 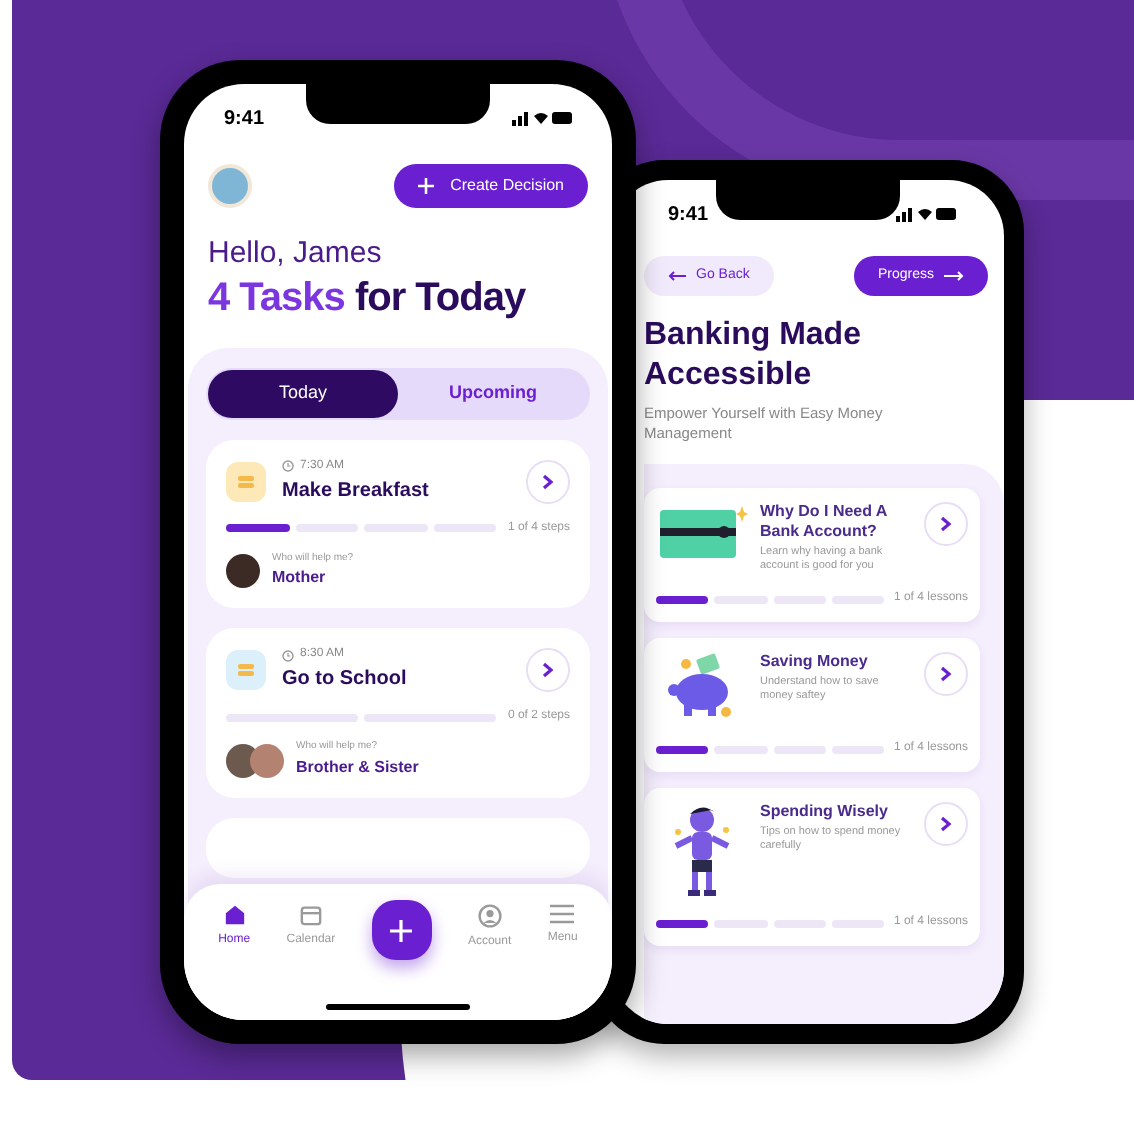 I want to click on lesson-title: Spending Wisely, so click(x=825, y=812).